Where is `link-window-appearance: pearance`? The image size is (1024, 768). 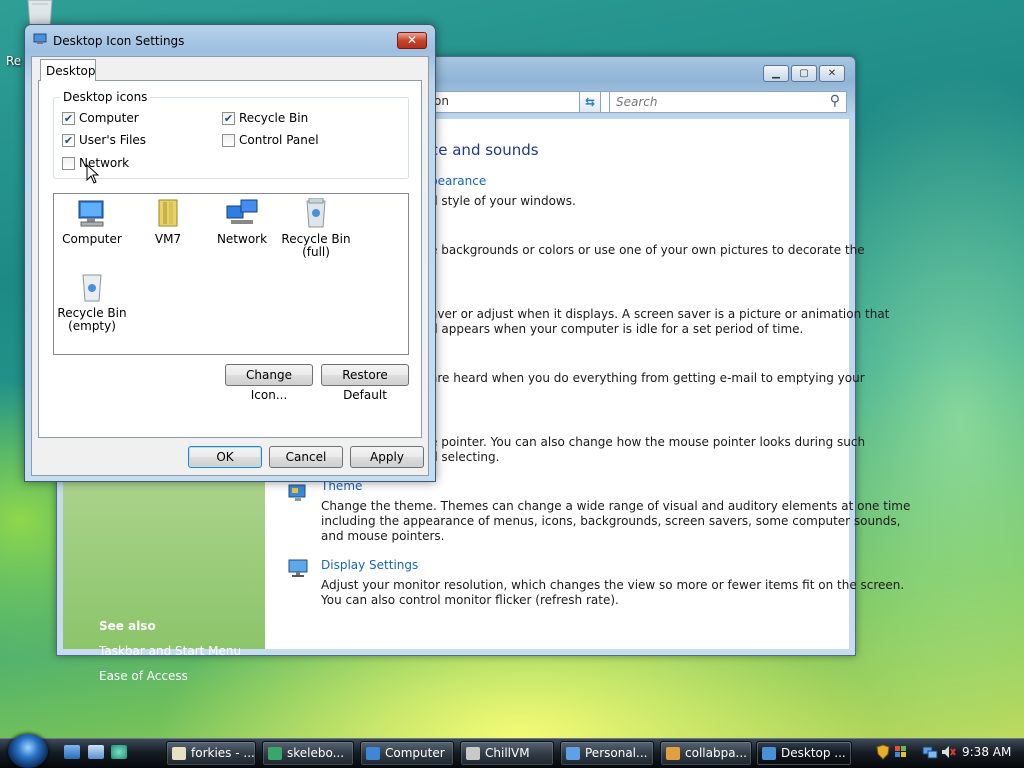
link-window-appearance: pearance is located at coordinates (458, 181).